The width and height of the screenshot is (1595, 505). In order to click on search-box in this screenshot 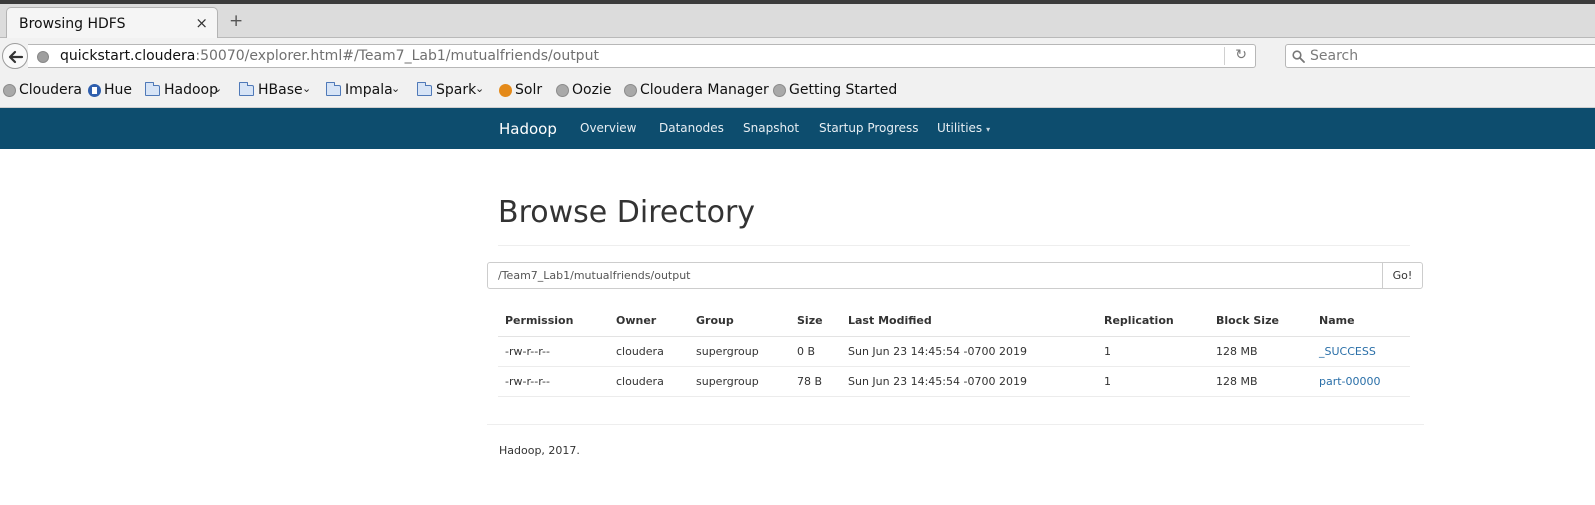, I will do `click(1440, 56)`.